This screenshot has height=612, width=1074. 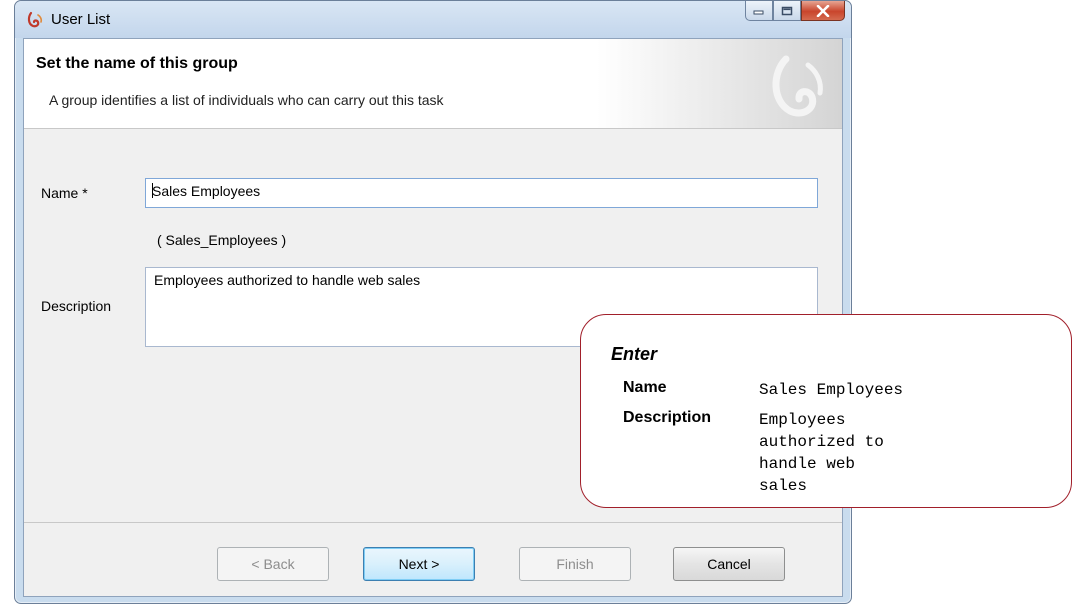 What do you see at coordinates (667, 417) in the screenshot?
I see `callout-description-label: Description` at bounding box center [667, 417].